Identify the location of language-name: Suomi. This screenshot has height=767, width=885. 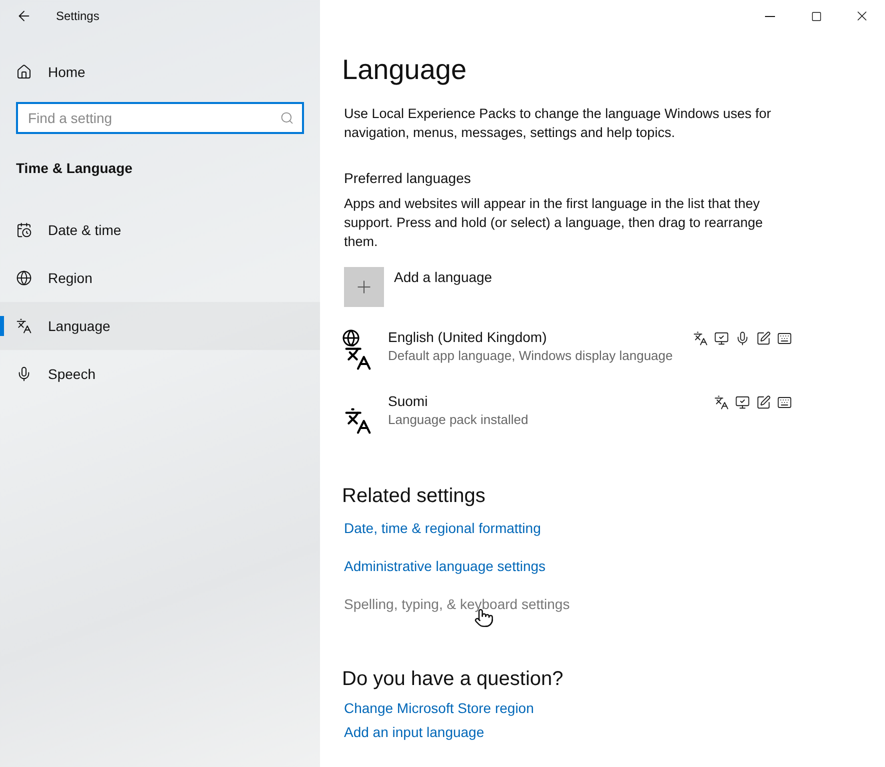
(408, 401).